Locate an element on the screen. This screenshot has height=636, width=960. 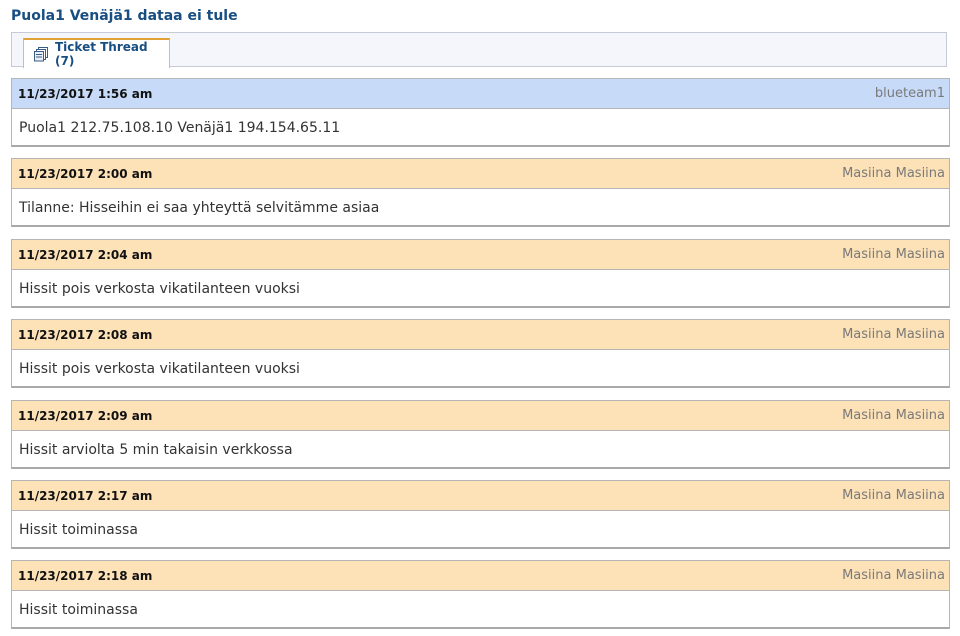
entry-author: blueteam1 is located at coordinates (909, 93).